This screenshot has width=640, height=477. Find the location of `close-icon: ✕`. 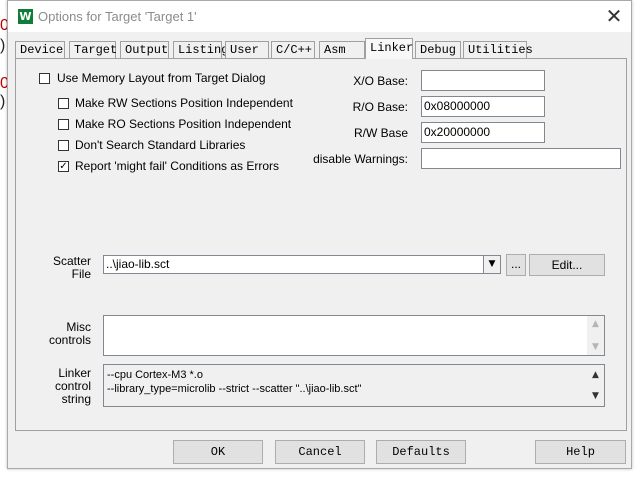

close-icon: ✕ is located at coordinates (614, 16).